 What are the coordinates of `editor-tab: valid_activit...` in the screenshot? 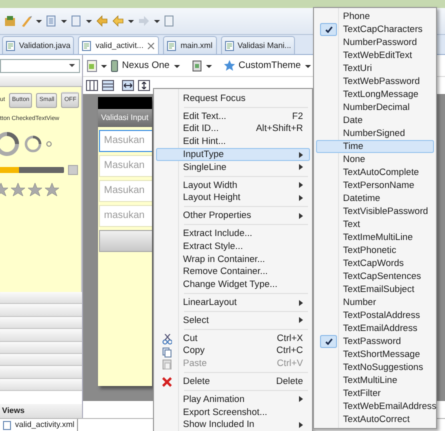 It's located at (119, 45).